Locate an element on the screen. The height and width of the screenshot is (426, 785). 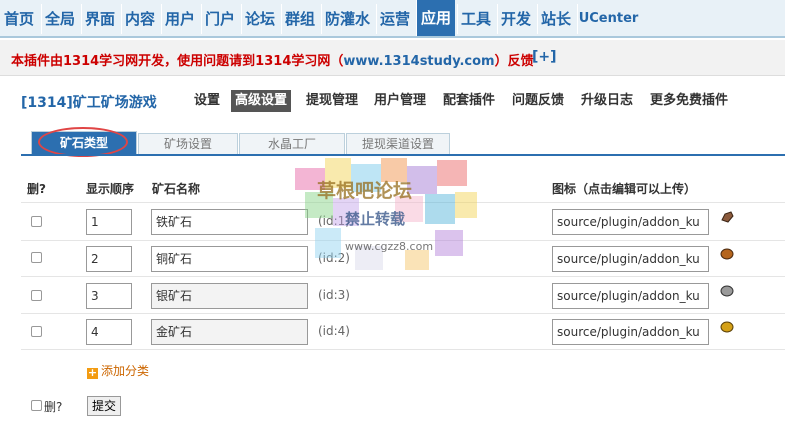
copper-ore-icon is located at coordinates (727, 254).